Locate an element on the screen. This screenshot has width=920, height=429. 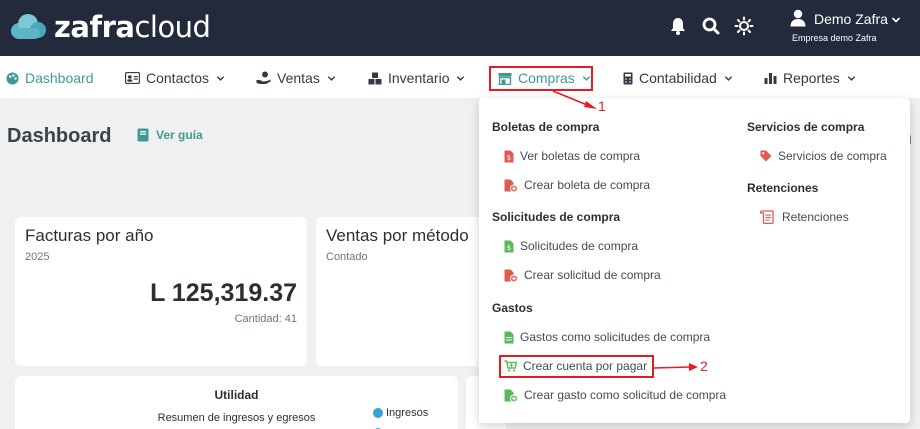
step-number-1: 1 is located at coordinates (602, 106).